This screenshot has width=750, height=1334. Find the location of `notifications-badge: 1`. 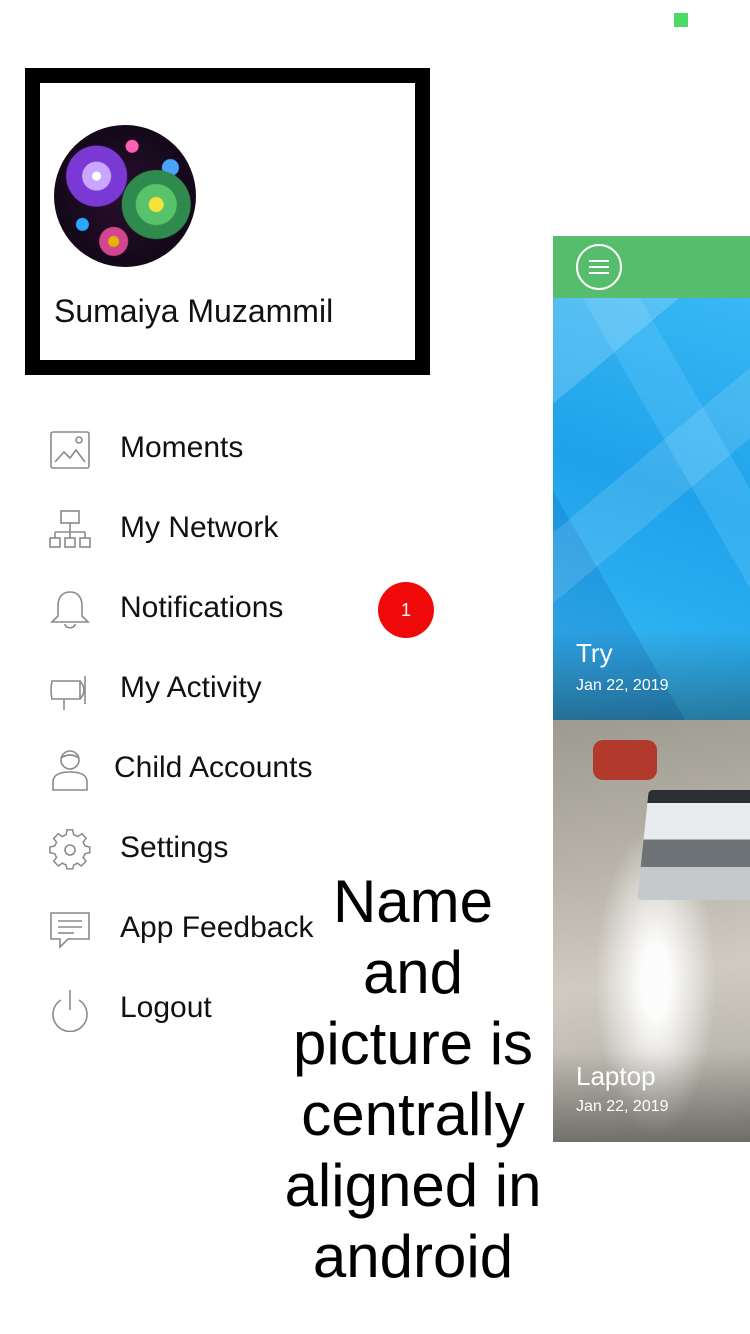

notifications-badge: 1 is located at coordinates (406, 610).